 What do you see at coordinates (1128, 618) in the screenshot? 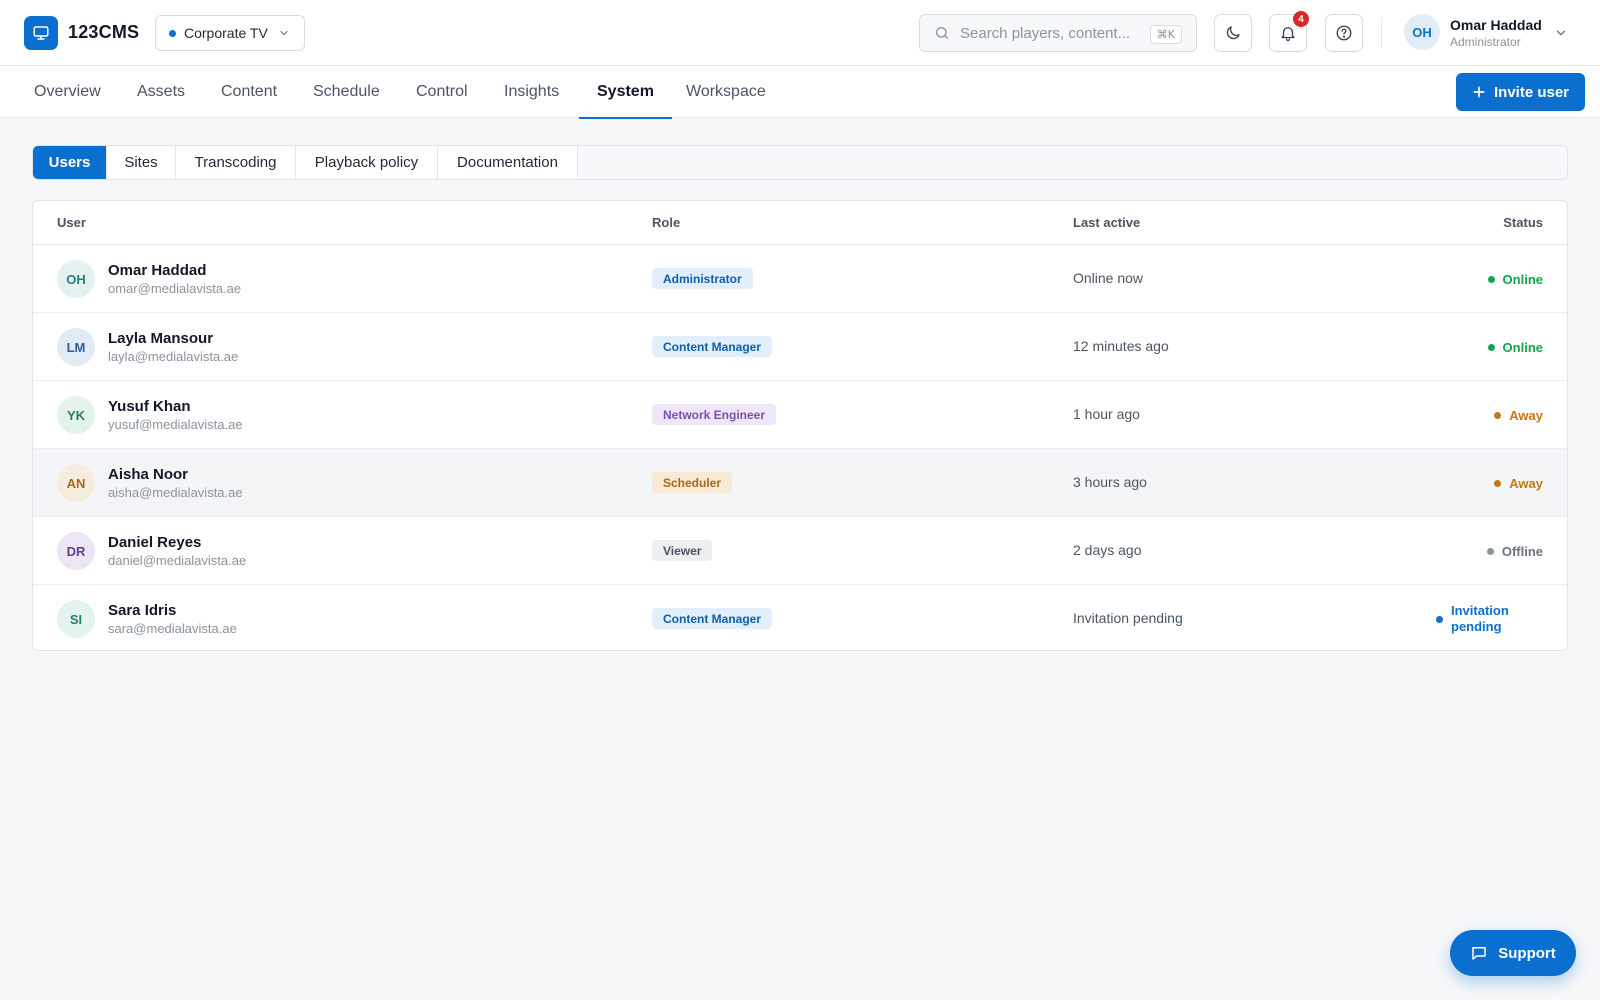
I see `last-active: Invitation pending` at bounding box center [1128, 618].